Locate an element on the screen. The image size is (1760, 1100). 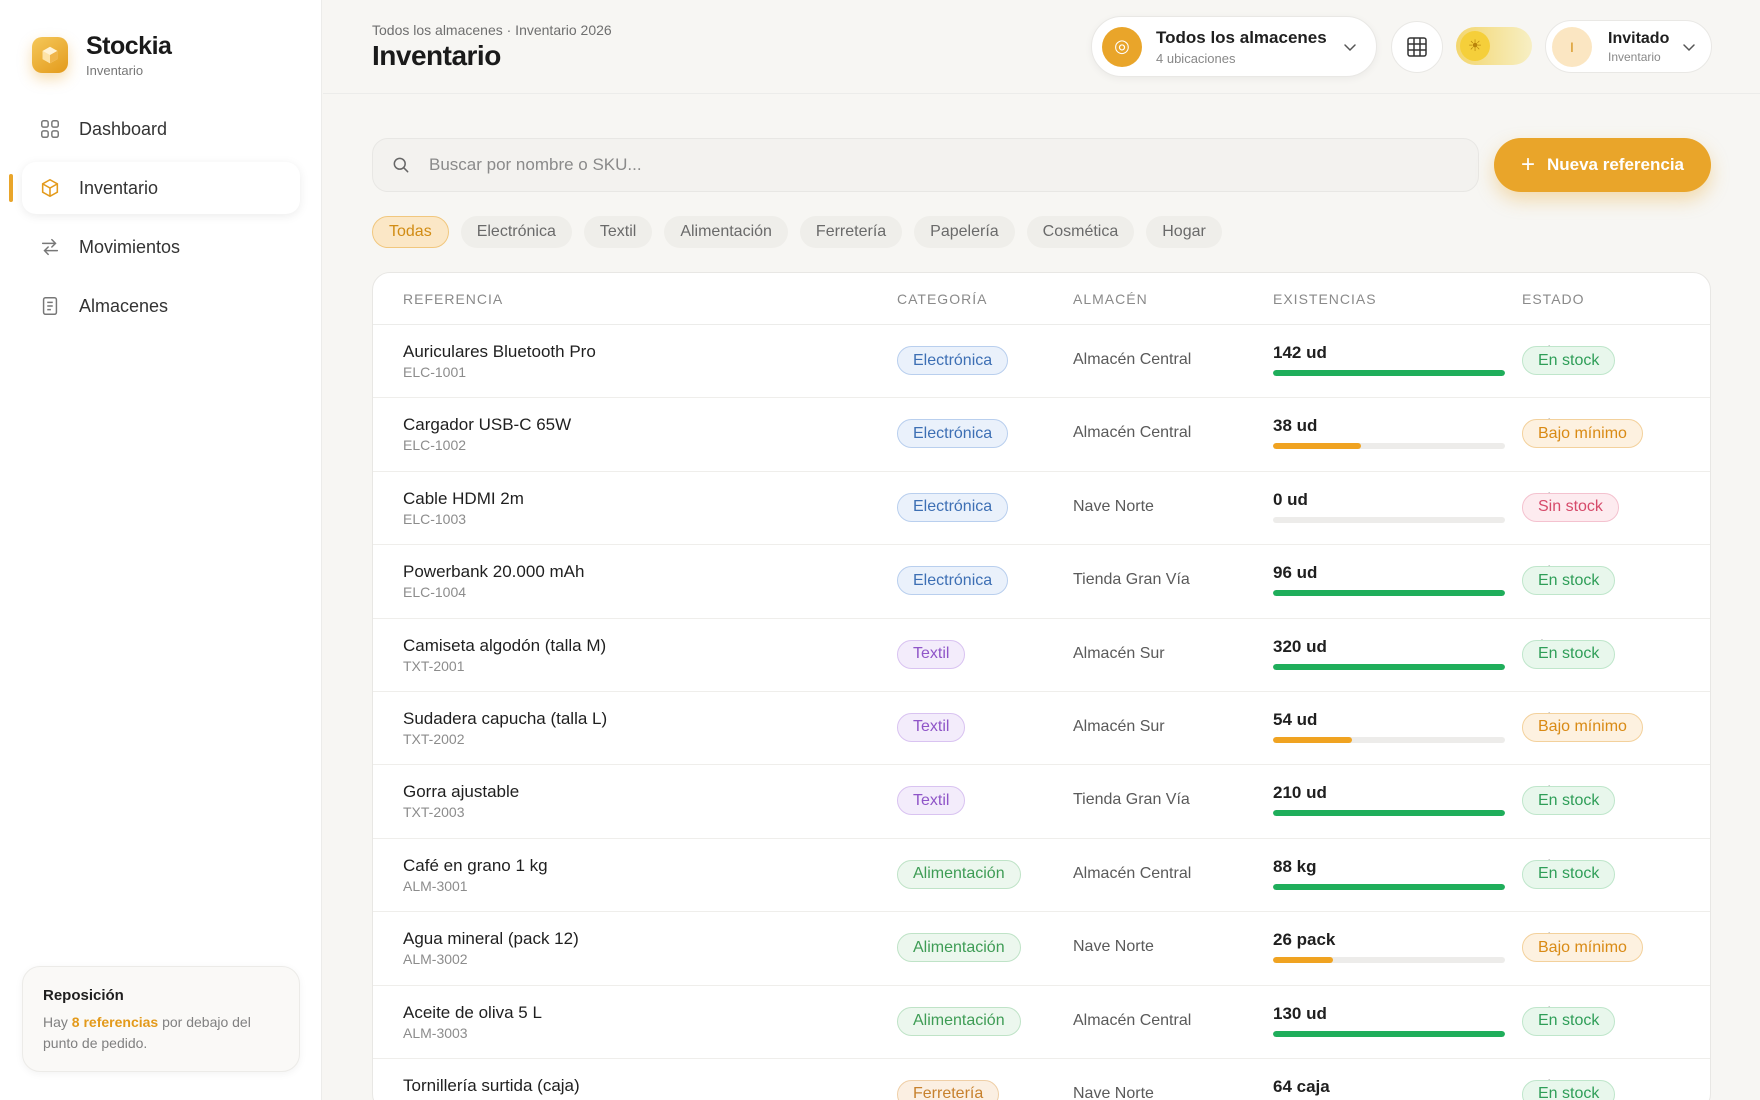
reference-name: Agua mineral (pack 12) is located at coordinates (491, 939).